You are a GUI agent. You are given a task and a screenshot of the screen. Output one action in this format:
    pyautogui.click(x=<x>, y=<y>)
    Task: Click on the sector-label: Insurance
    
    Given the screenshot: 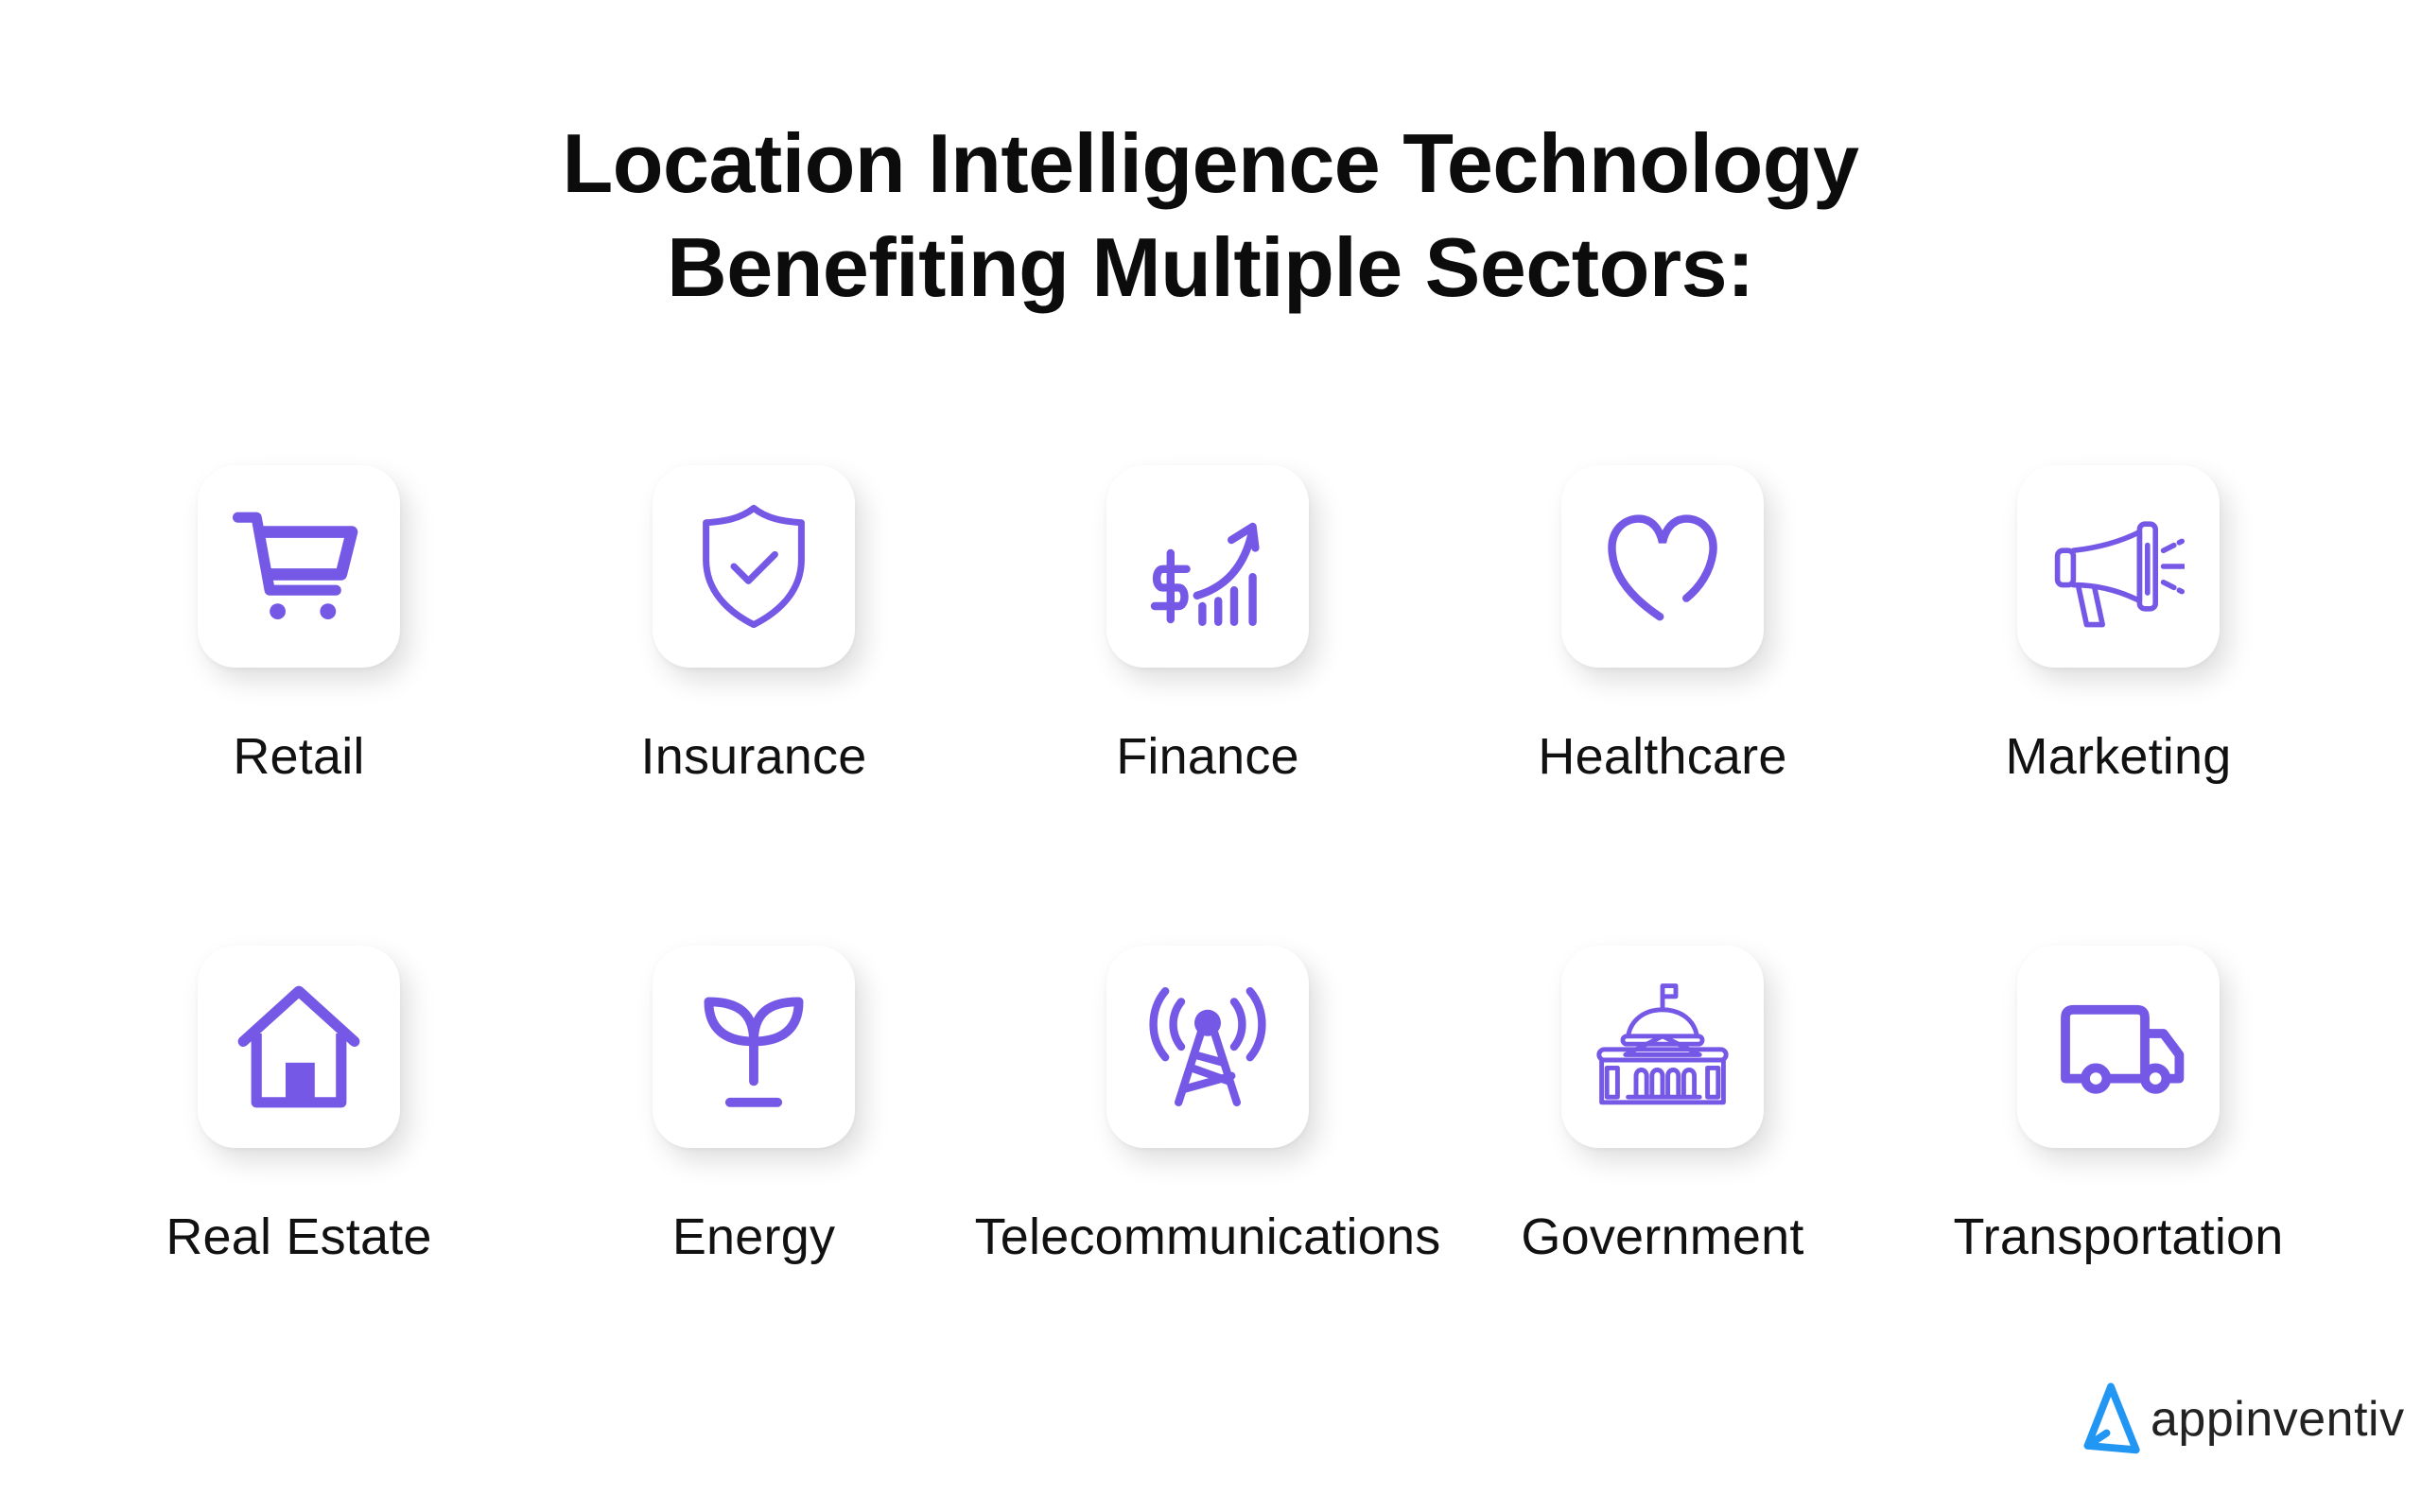 What is the action you would take?
    pyautogui.click(x=753, y=756)
    